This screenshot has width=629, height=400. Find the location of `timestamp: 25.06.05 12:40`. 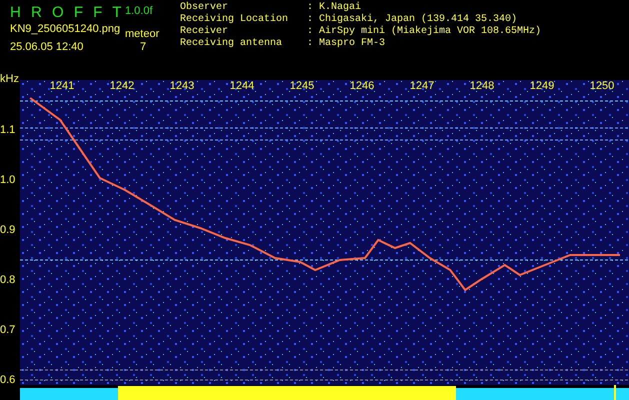

timestamp: 25.06.05 12:40 is located at coordinates (47, 47).